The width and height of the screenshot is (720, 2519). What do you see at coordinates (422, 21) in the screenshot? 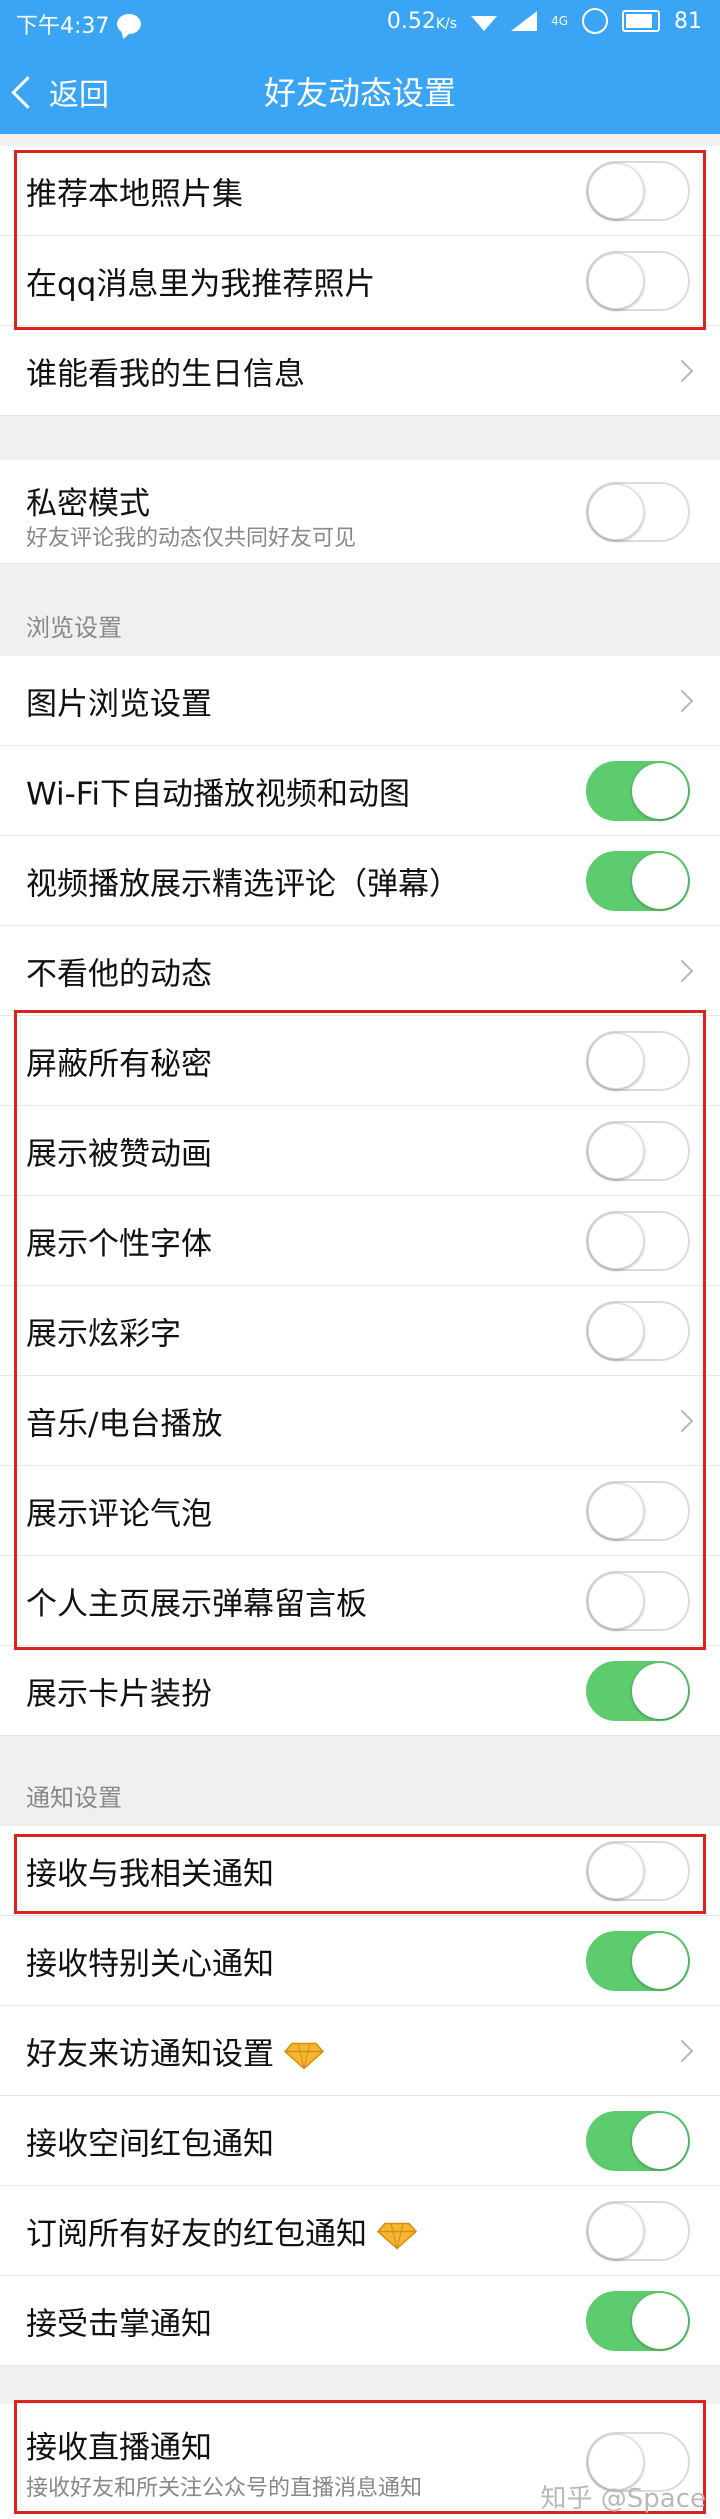
I see `network-speed: 0.52K/s` at bounding box center [422, 21].